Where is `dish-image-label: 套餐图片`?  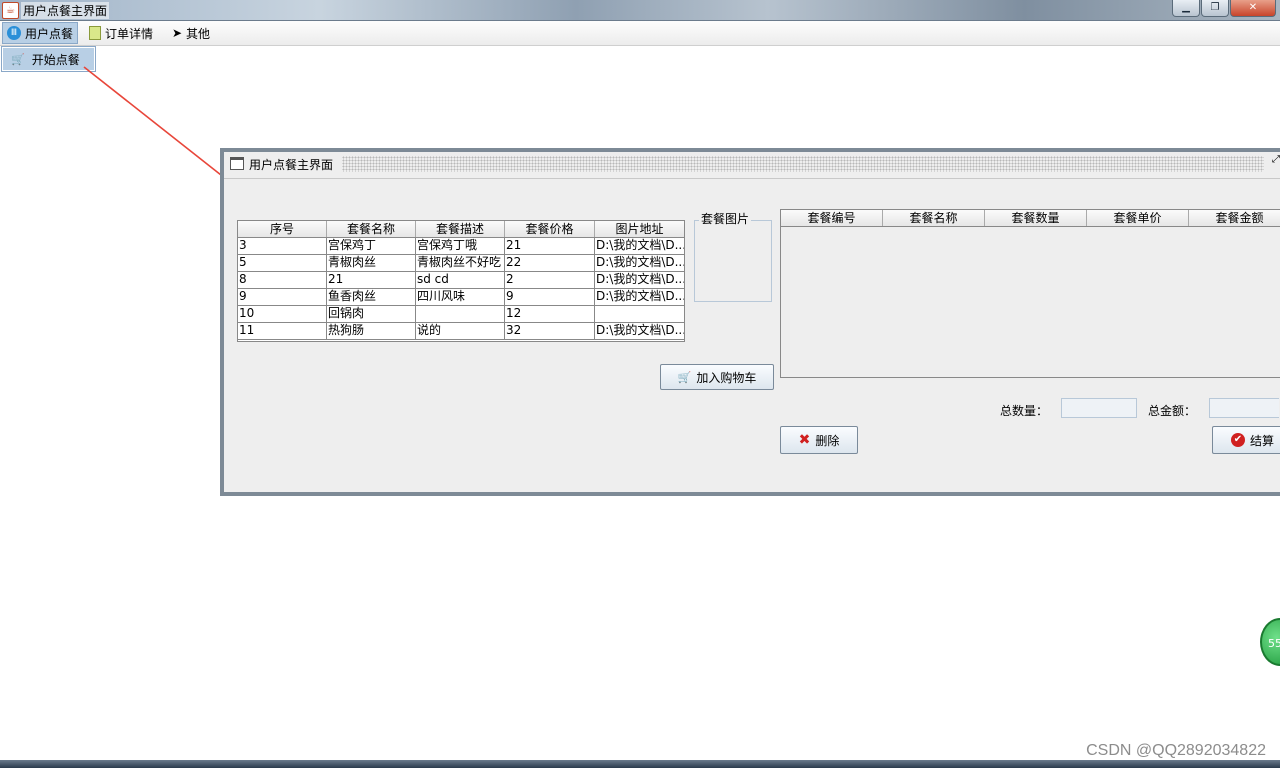 dish-image-label: 套餐图片 is located at coordinates (725, 218).